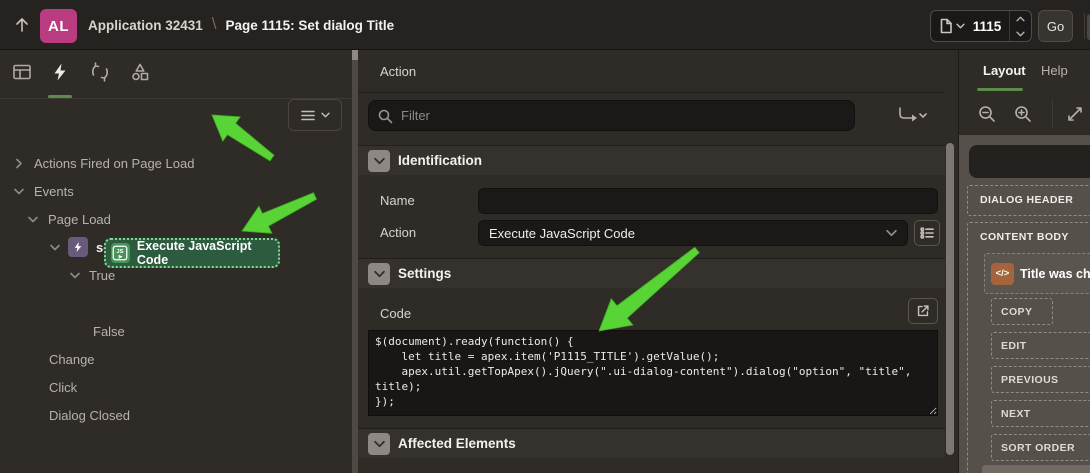 The height and width of the screenshot is (473, 1090). What do you see at coordinates (1029, 161) in the screenshot?
I see `dialog-titlebar-region` at bounding box center [1029, 161].